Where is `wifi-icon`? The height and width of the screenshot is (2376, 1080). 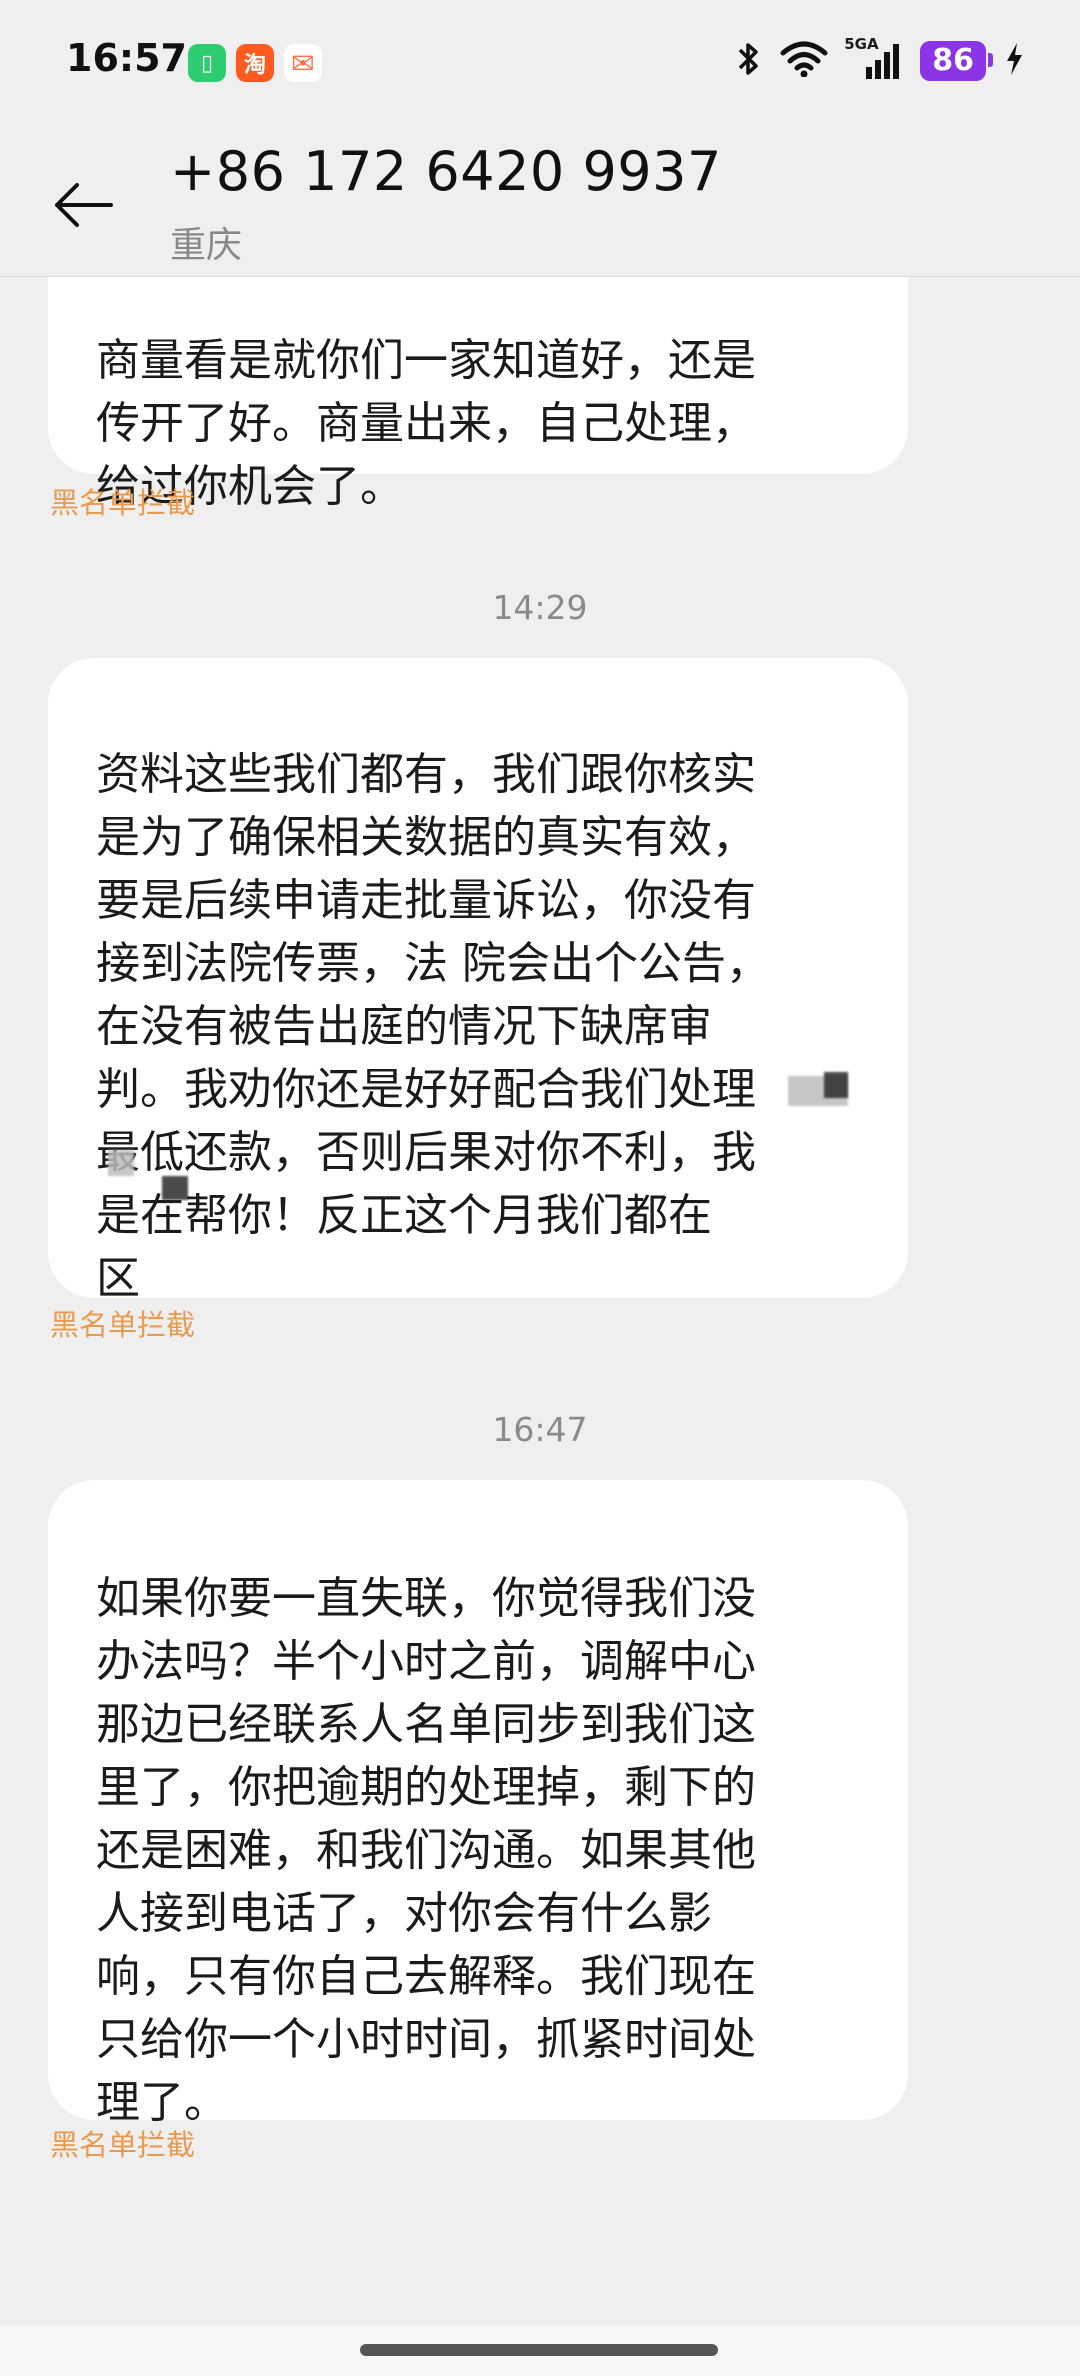 wifi-icon is located at coordinates (804, 61).